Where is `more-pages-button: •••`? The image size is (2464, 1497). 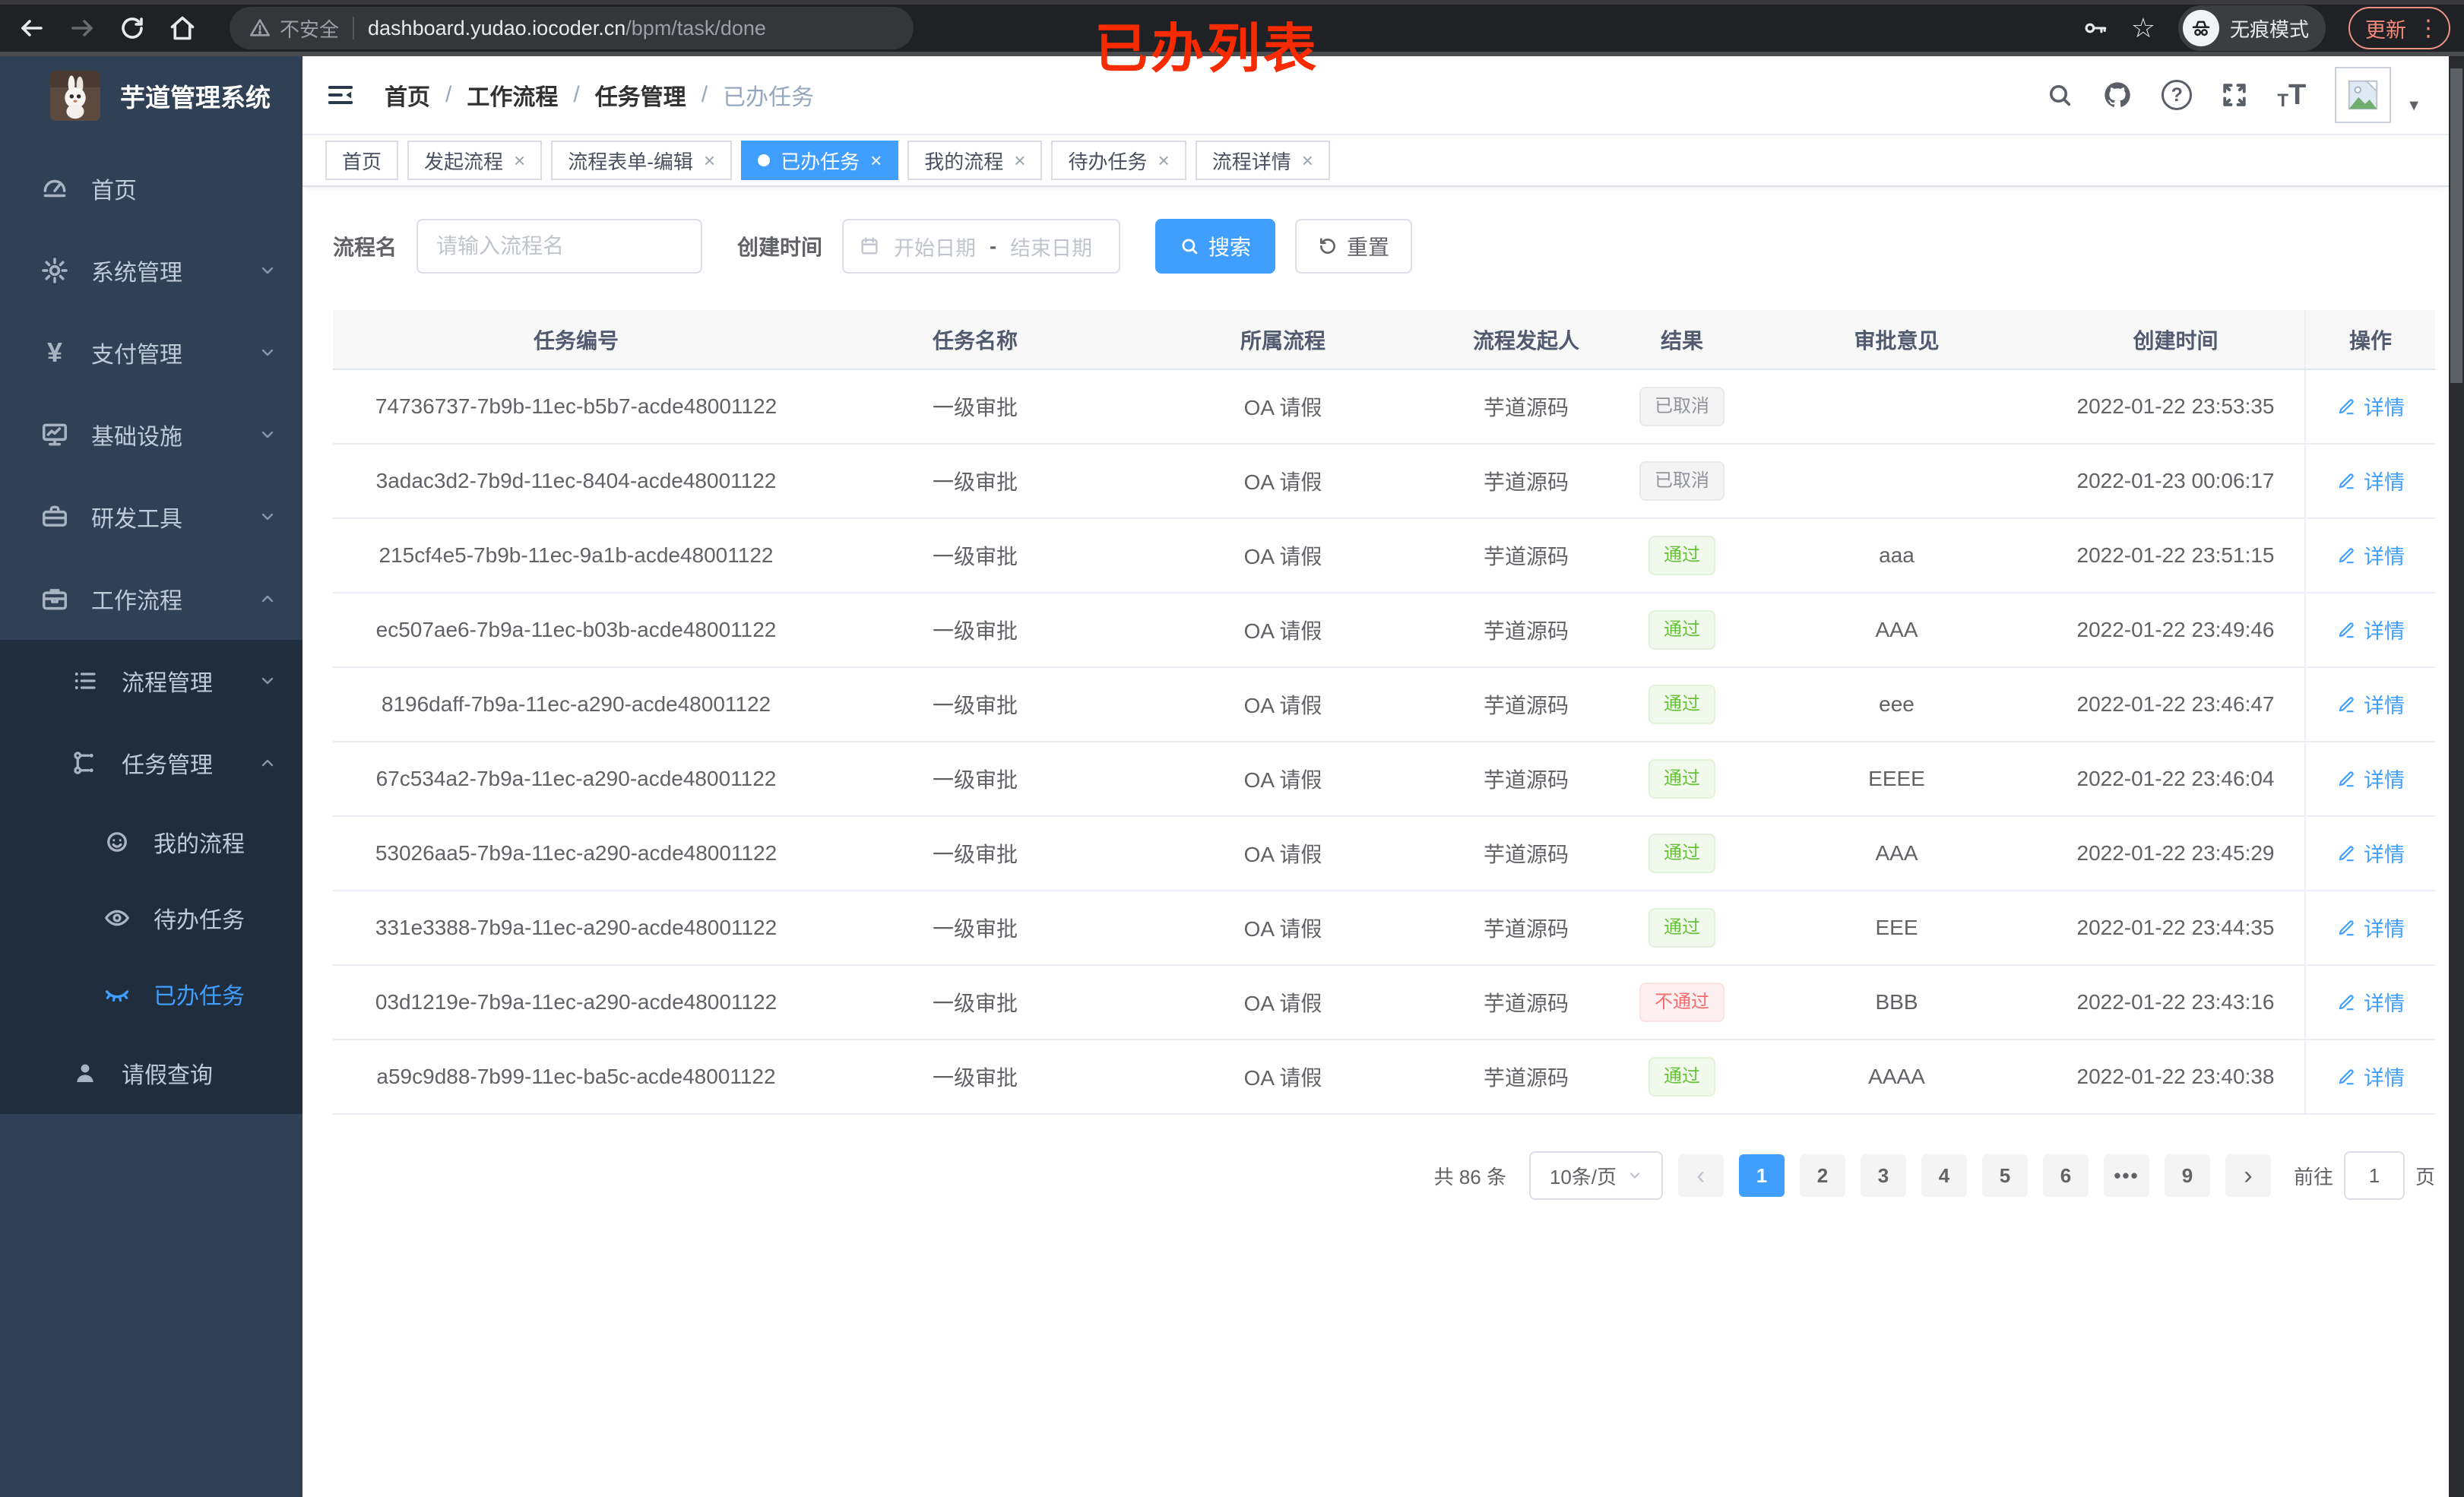 more-pages-button: ••• is located at coordinates (2126, 1175).